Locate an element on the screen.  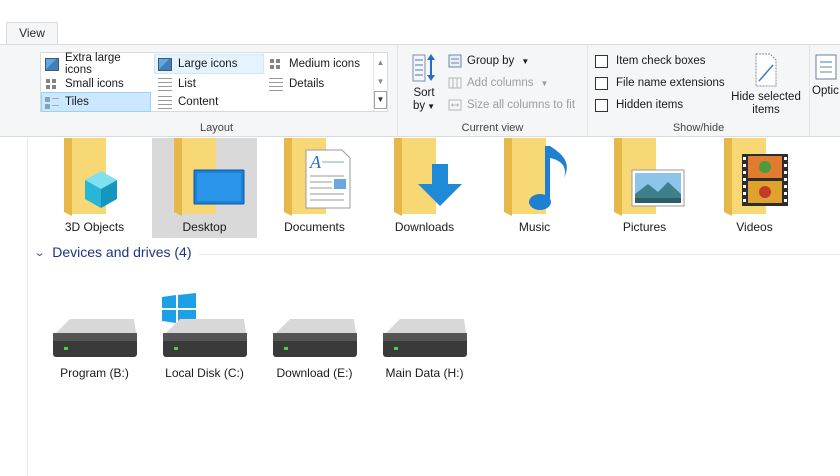
size-all-columns-label: Size all columns to fit is located at coordinates (521, 105).